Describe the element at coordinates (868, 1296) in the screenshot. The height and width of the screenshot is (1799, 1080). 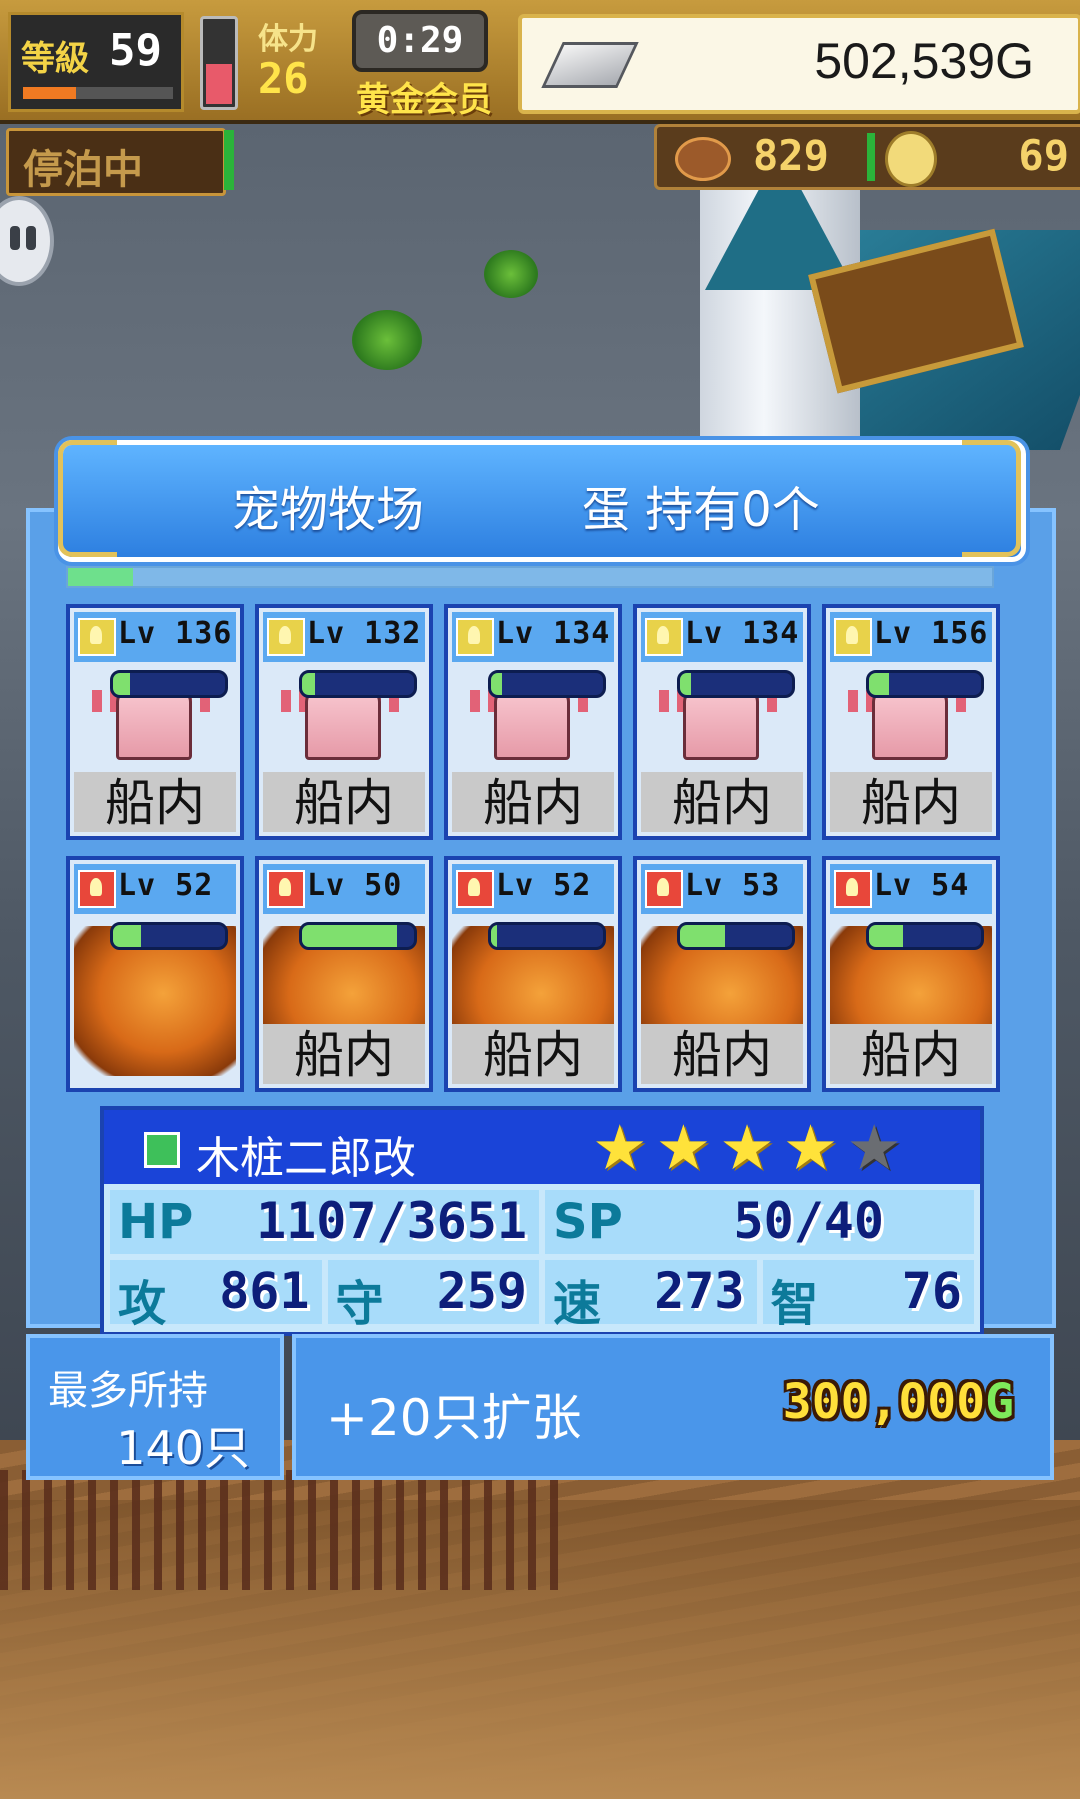
I see `intelligence-stat: 智 76` at that location.